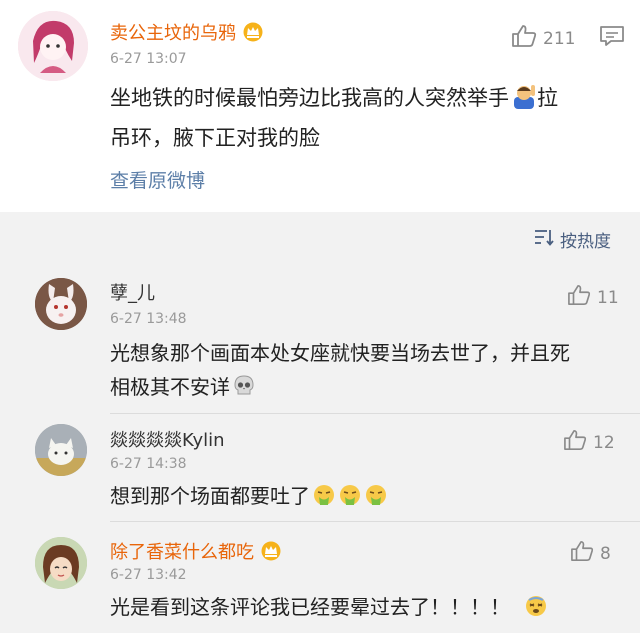  I want to click on comment-text-line1: 光想象那个画面本处女座就快要当场去世了，并且死, so click(340, 353).